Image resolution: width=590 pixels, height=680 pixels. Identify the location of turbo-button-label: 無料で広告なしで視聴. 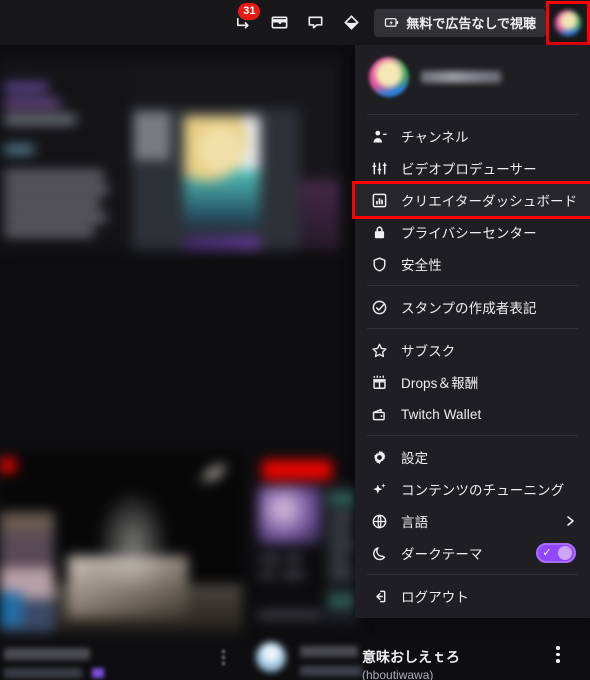
(471, 23).